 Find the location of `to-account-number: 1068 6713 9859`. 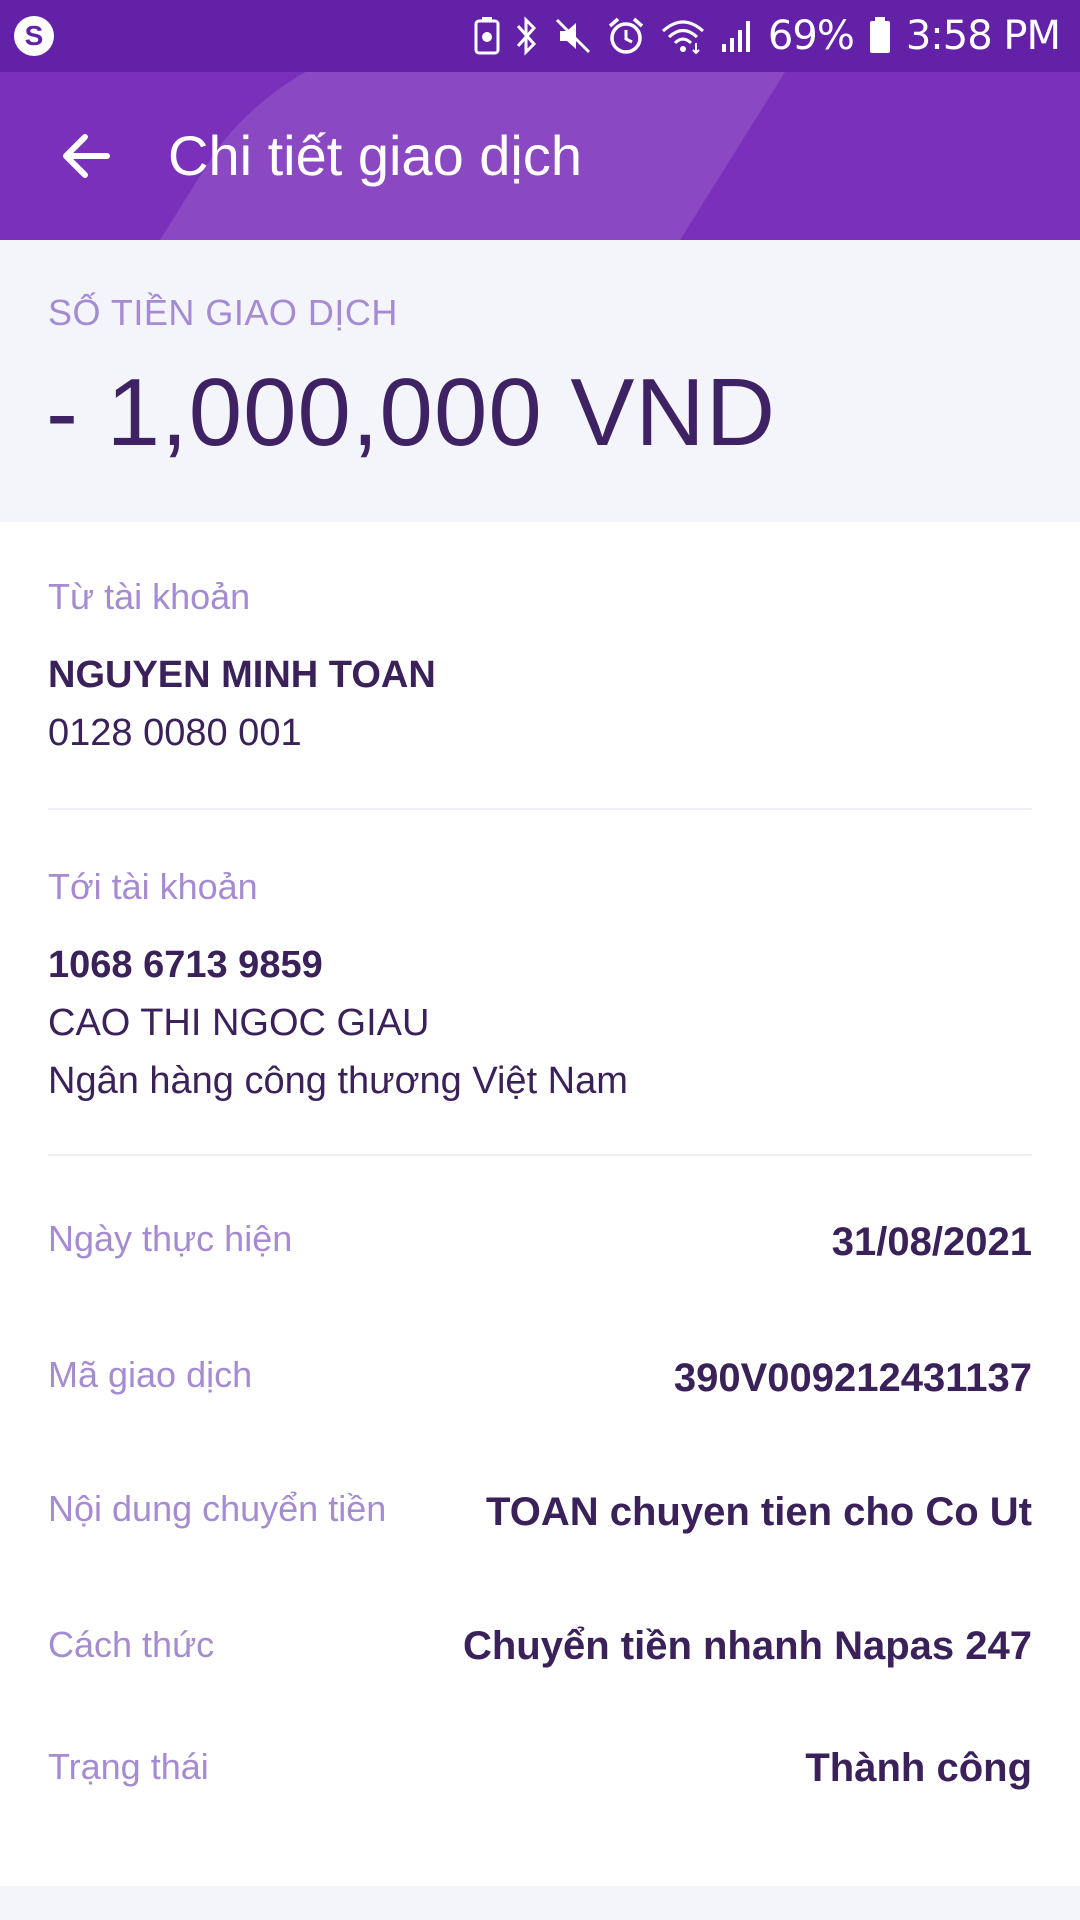

to-account-number: 1068 6713 9859 is located at coordinates (185, 965).